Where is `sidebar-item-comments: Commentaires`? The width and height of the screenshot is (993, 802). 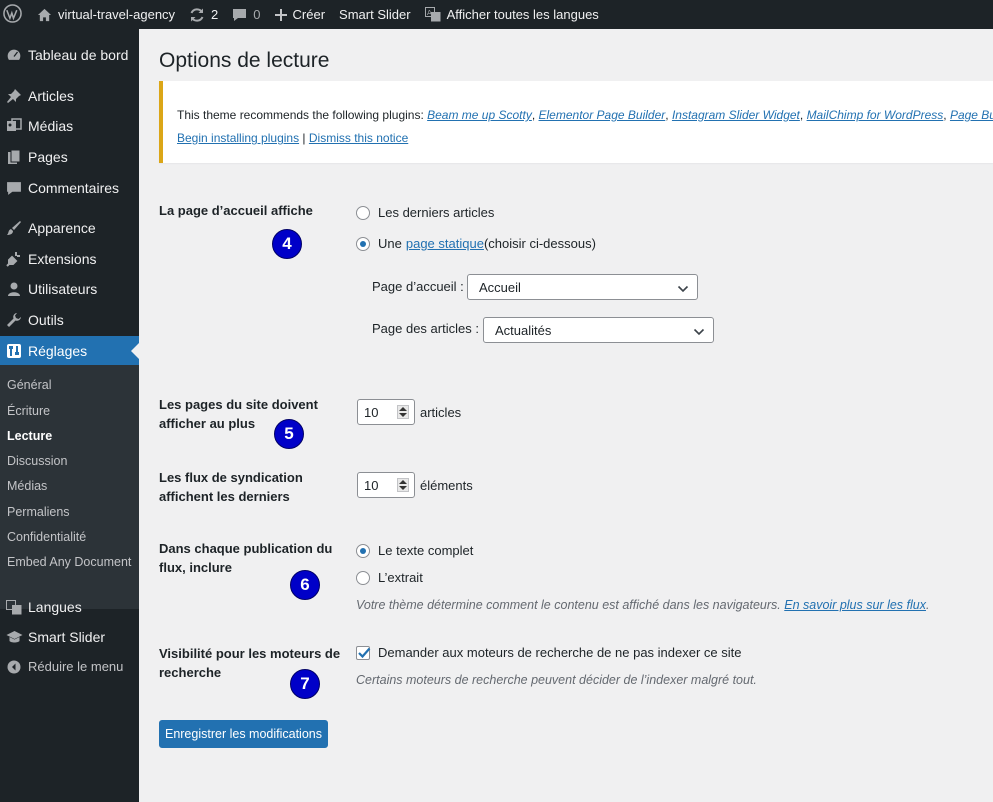 sidebar-item-comments: Commentaires is located at coordinates (69, 188).